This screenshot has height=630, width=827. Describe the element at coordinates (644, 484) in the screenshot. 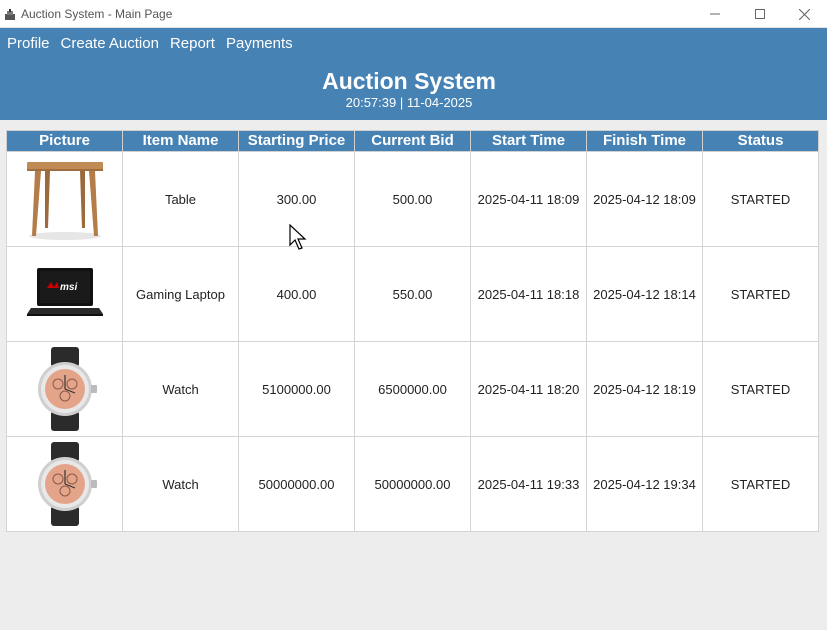

I see `finish-time-cell: 2025-04-12 19:34` at that location.